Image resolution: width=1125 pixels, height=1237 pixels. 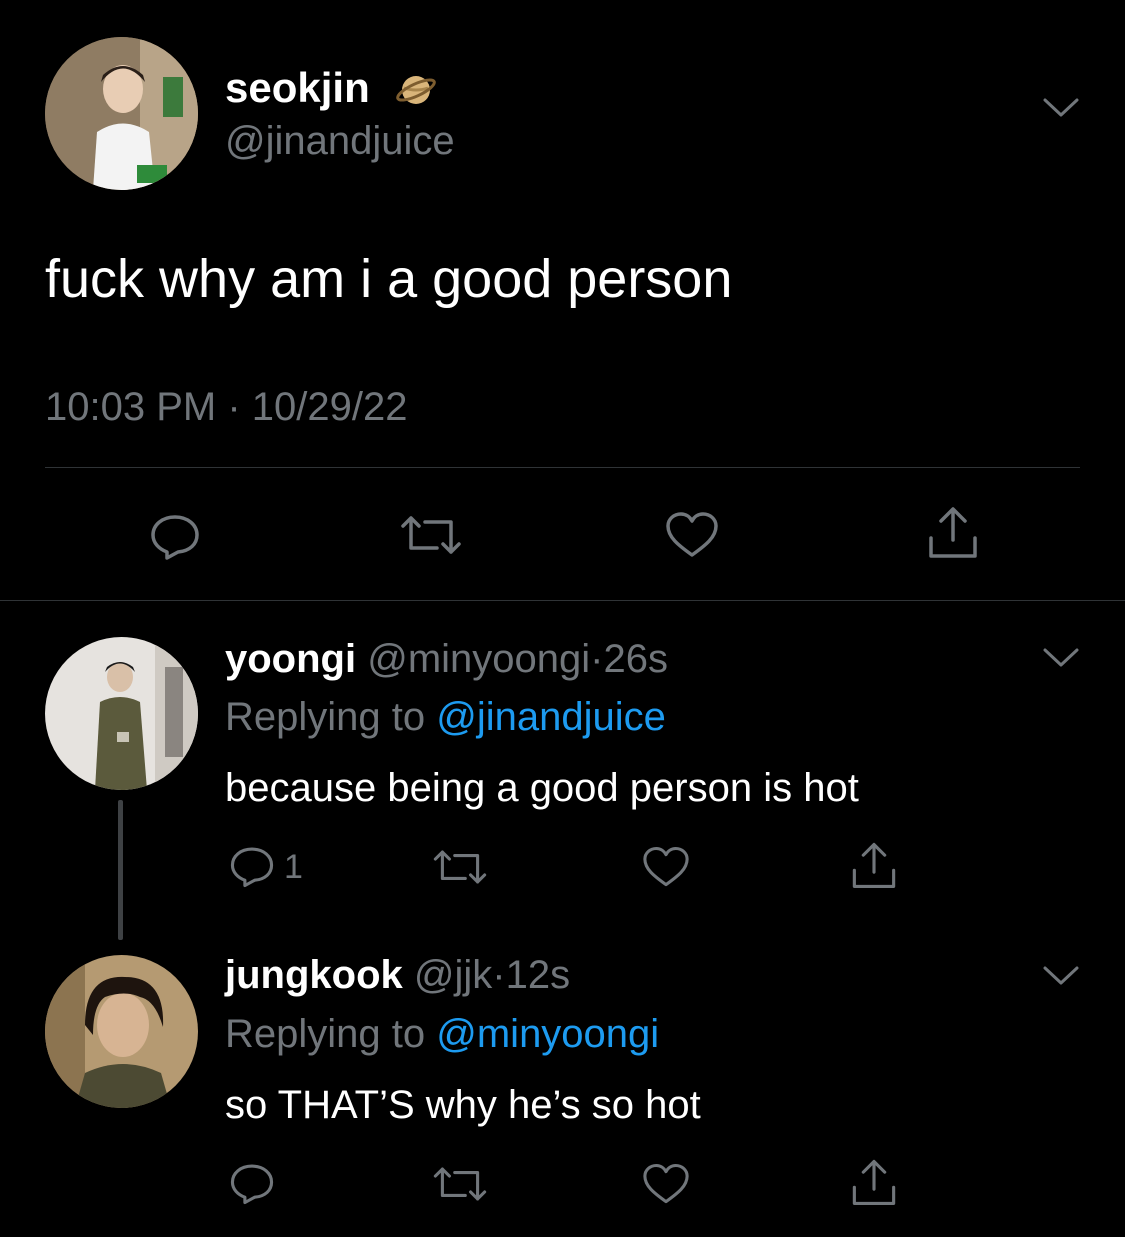 I want to click on timestamp: 10:03 PM · 10/29/22, so click(x=226, y=407).